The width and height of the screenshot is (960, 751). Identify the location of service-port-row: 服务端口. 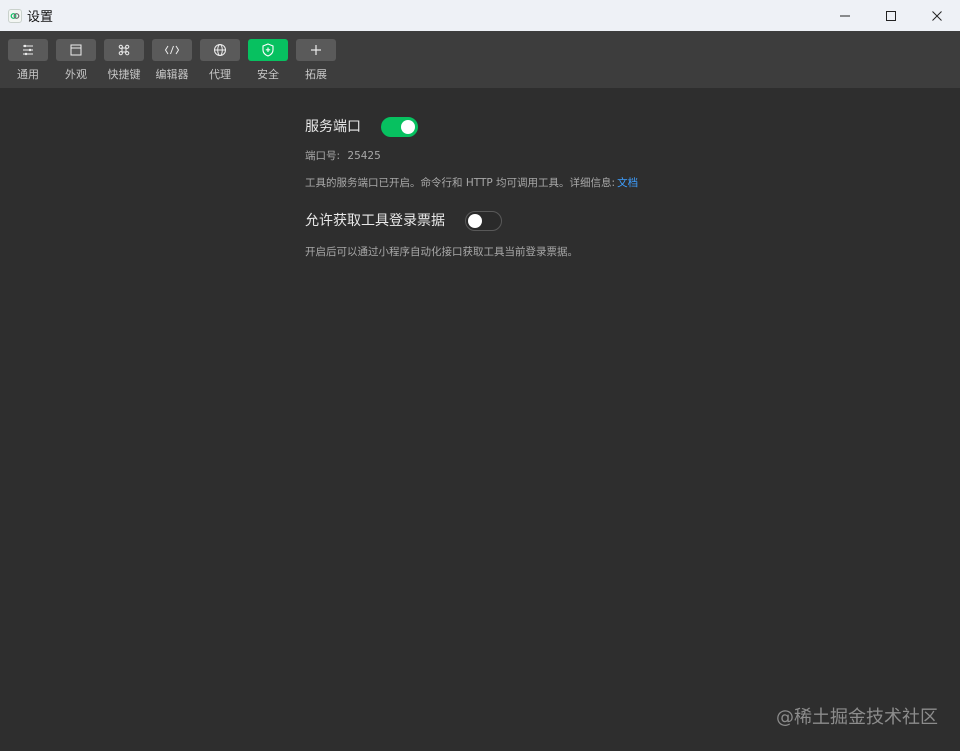
(625, 127).